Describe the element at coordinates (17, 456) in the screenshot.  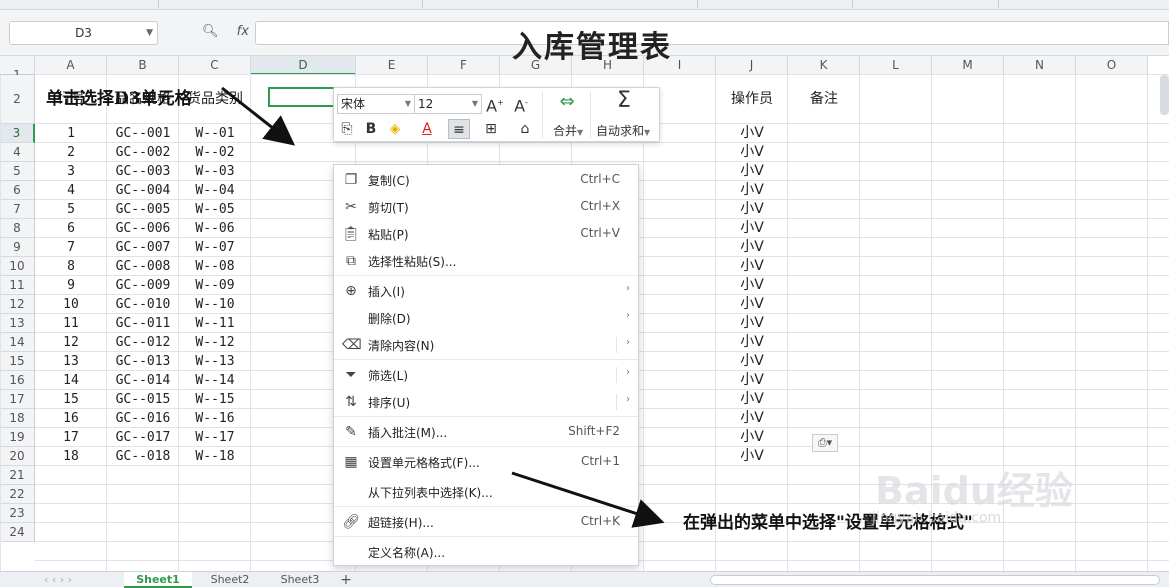
I see `row-header-20: 20` at that location.